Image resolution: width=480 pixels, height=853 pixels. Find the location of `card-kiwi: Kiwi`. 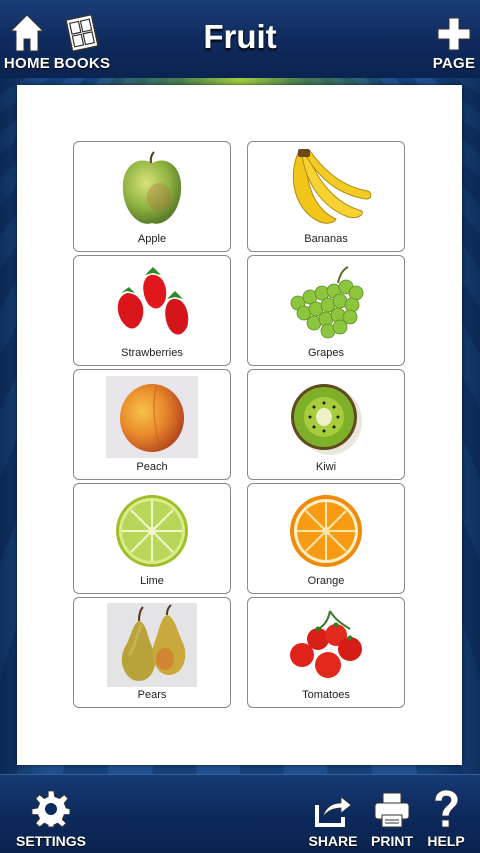

card-kiwi: Kiwi is located at coordinates (326, 424).